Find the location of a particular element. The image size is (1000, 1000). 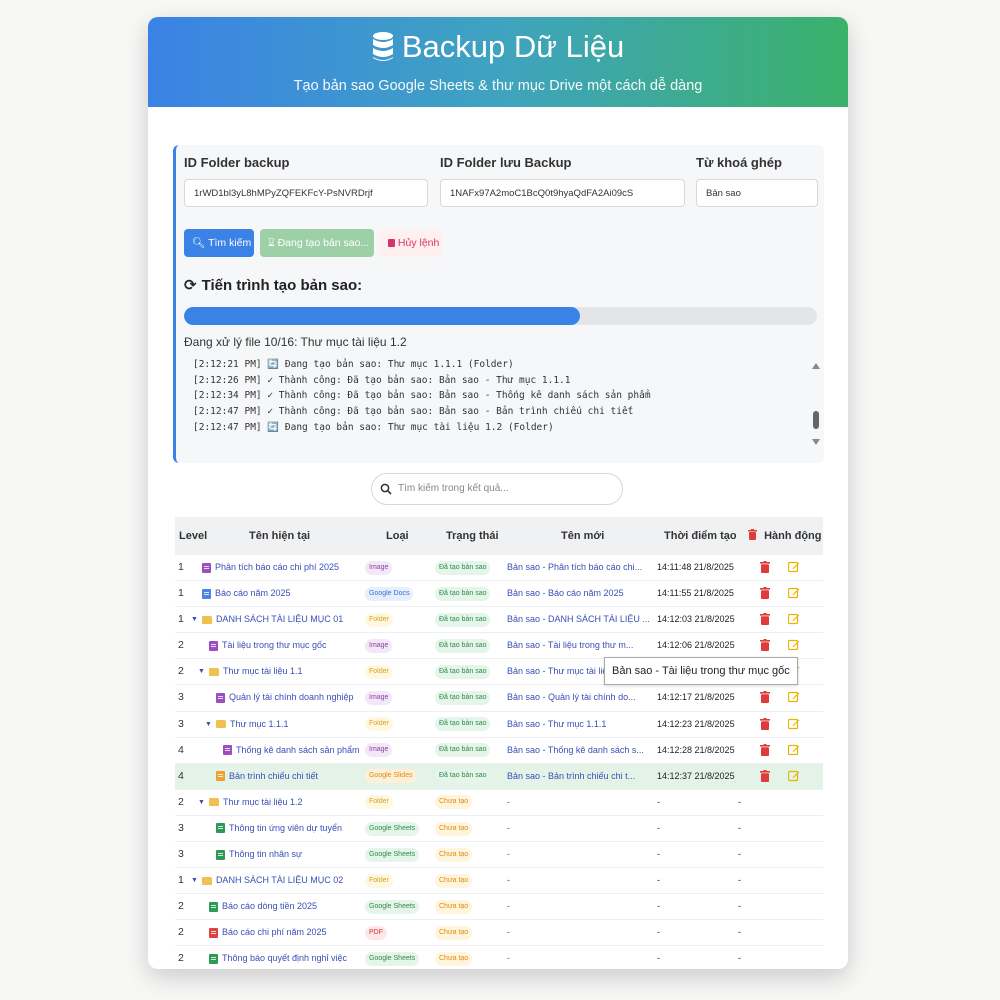

row-current-name: ▼Báo cáo dòng tiền 2025 is located at coordinates (257, 906).